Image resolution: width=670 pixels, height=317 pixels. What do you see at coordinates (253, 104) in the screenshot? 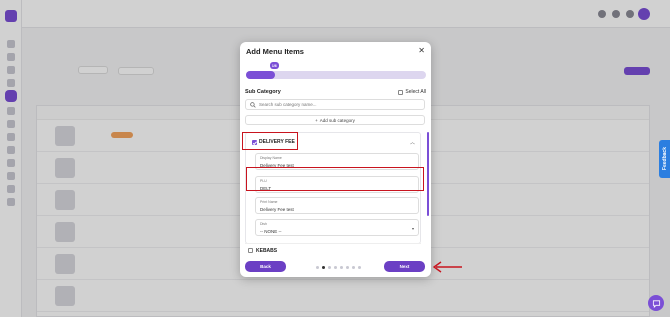
I see `search-icon` at bounding box center [253, 104].